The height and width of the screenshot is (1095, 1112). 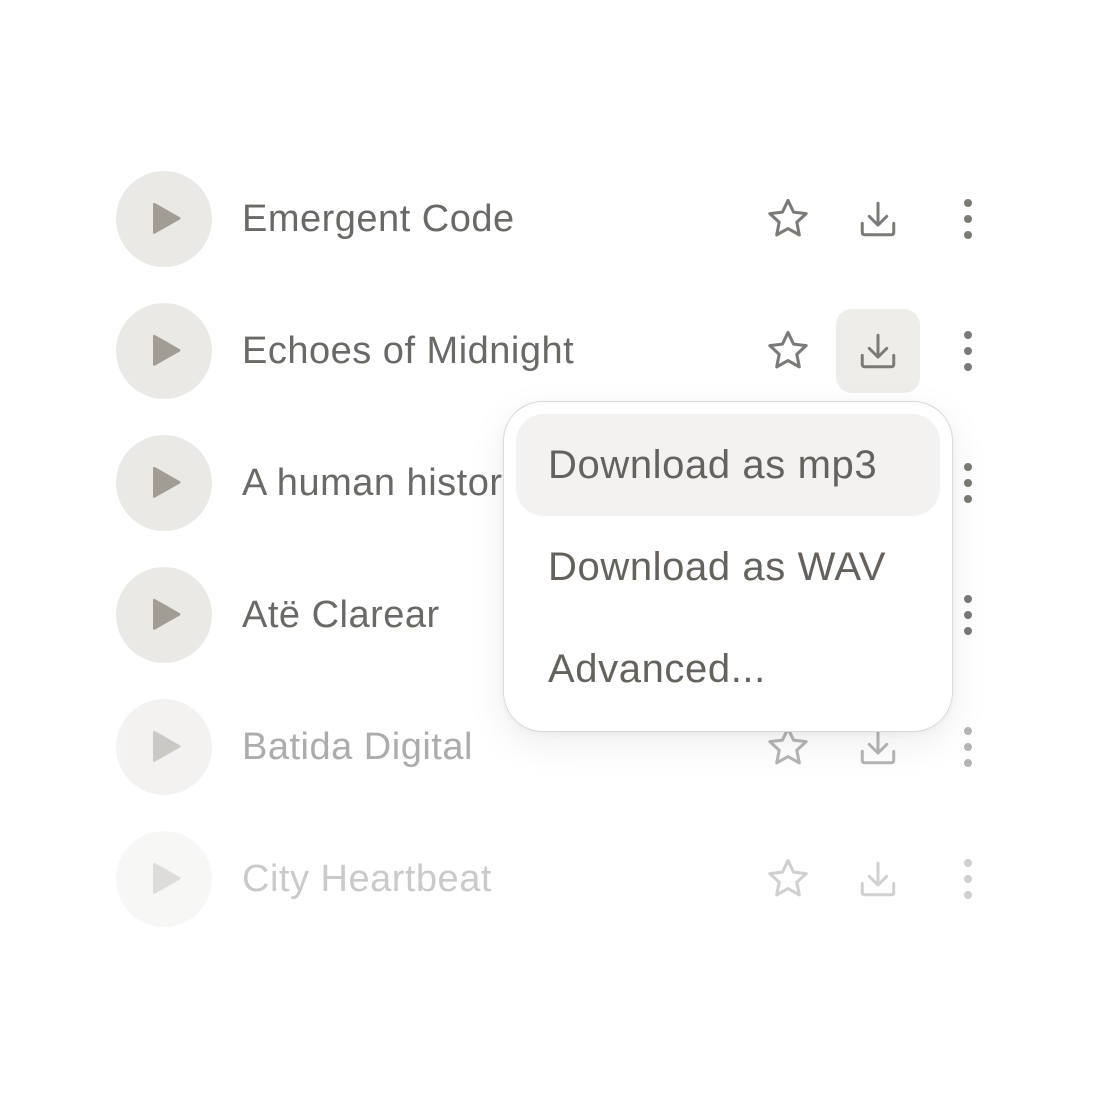 What do you see at coordinates (357, 747) in the screenshot?
I see `track-title: Batida Digital` at bounding box center [357, 747].